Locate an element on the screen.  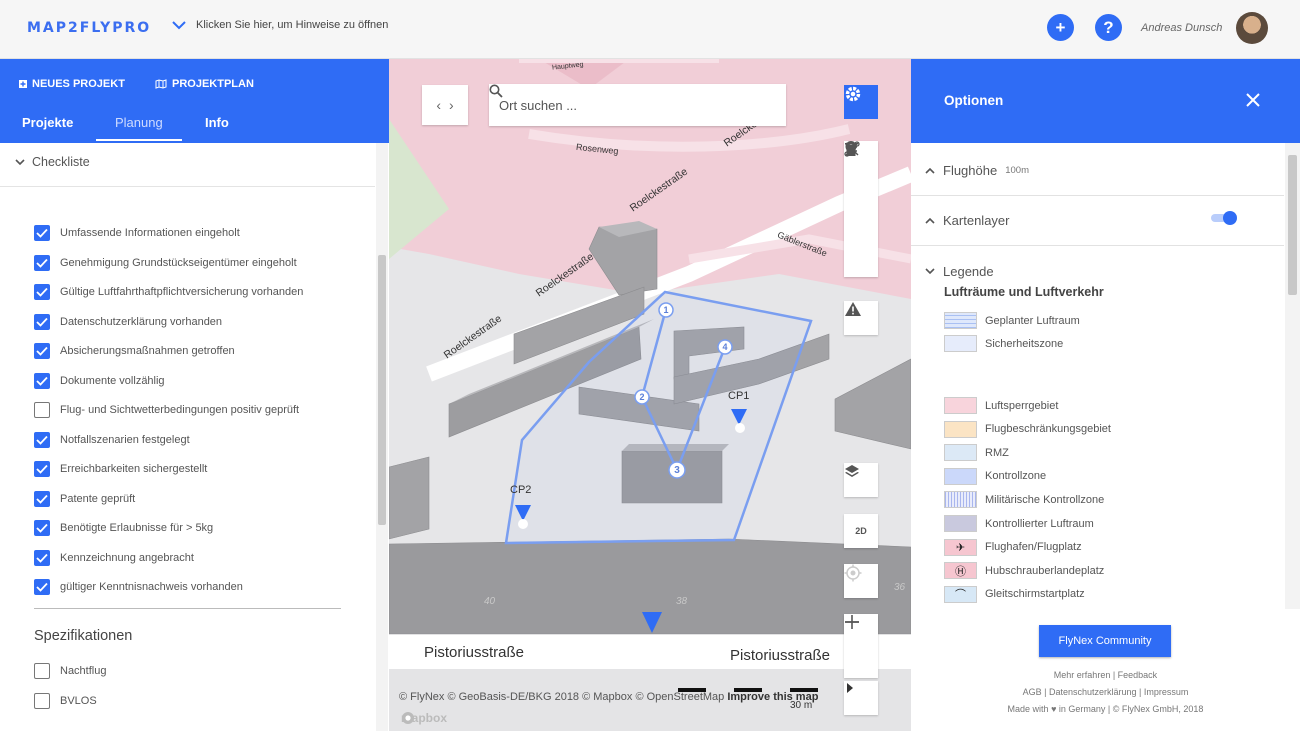
chevron-left-icon: ‹ is located at coordinates (438, 105).